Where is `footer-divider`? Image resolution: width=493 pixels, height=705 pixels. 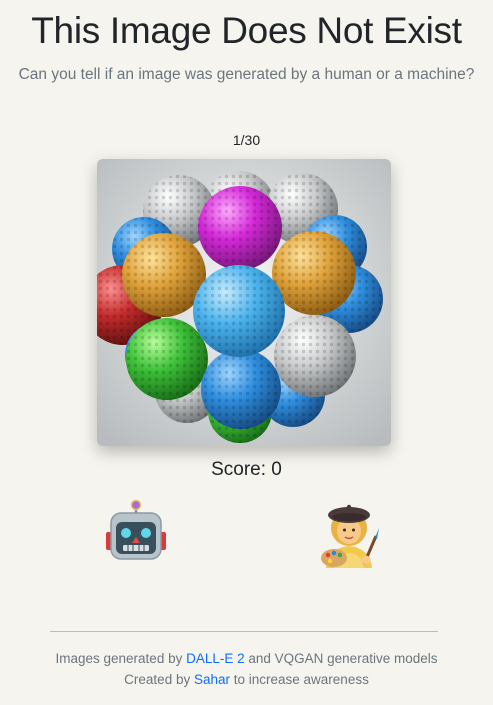 footer-divider is located at coordinates (244, 631).